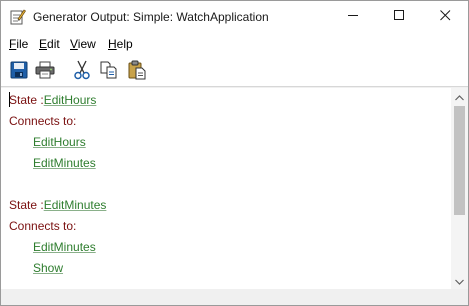 The height and width of the screenshot is (306, 469). I want to click on state-link: EditMinutes, so click(75, 205).